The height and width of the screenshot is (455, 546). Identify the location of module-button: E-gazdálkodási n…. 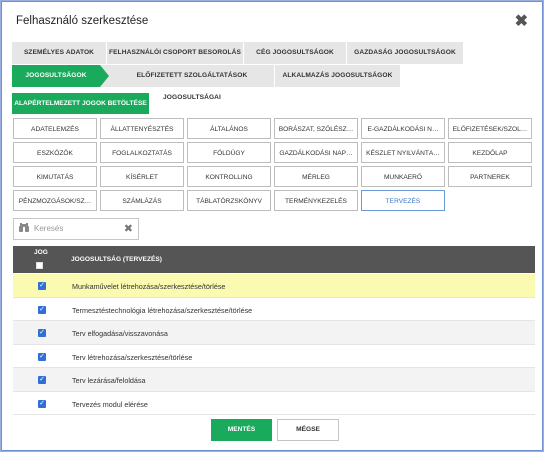
(403, 128).